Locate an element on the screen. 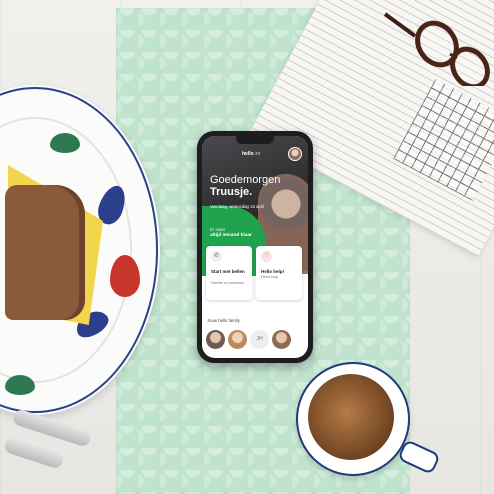 The image size is (494, 494). reading-glasses is located at coordinates (436, 49).